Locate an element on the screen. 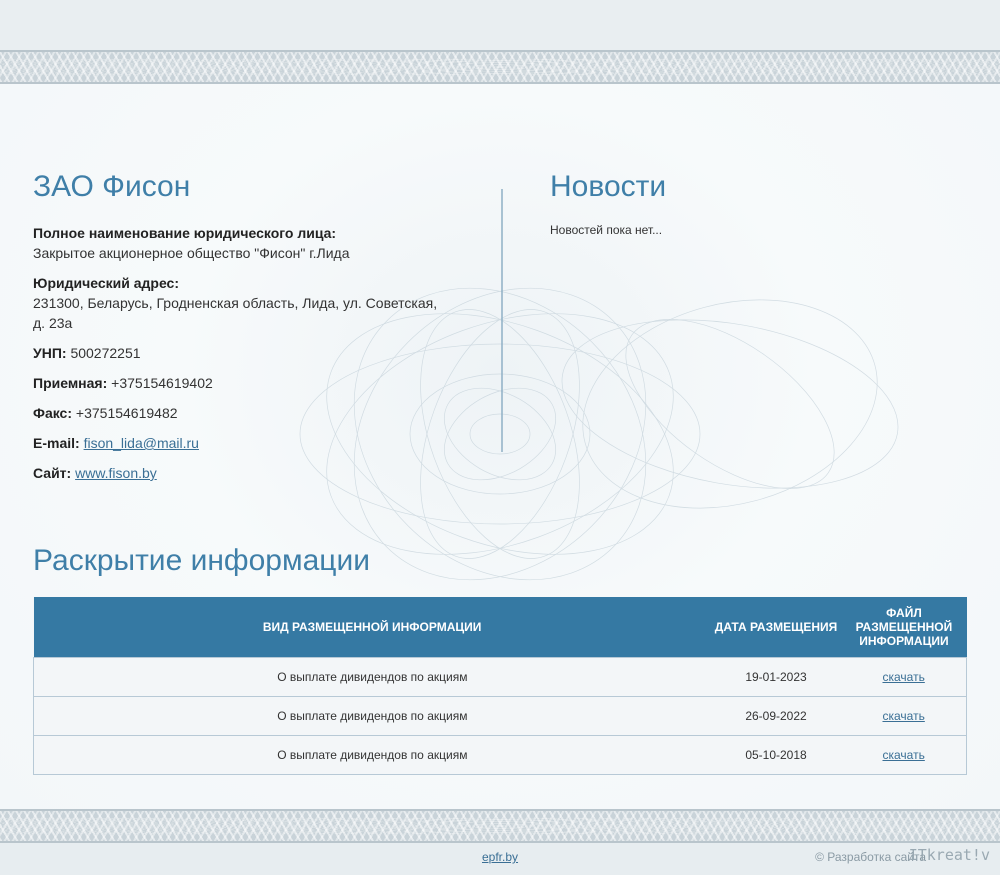 The width and height of the screenshot is (1000, 875). cell-date: 26-09-2022 is located at coordinates (776, 715).